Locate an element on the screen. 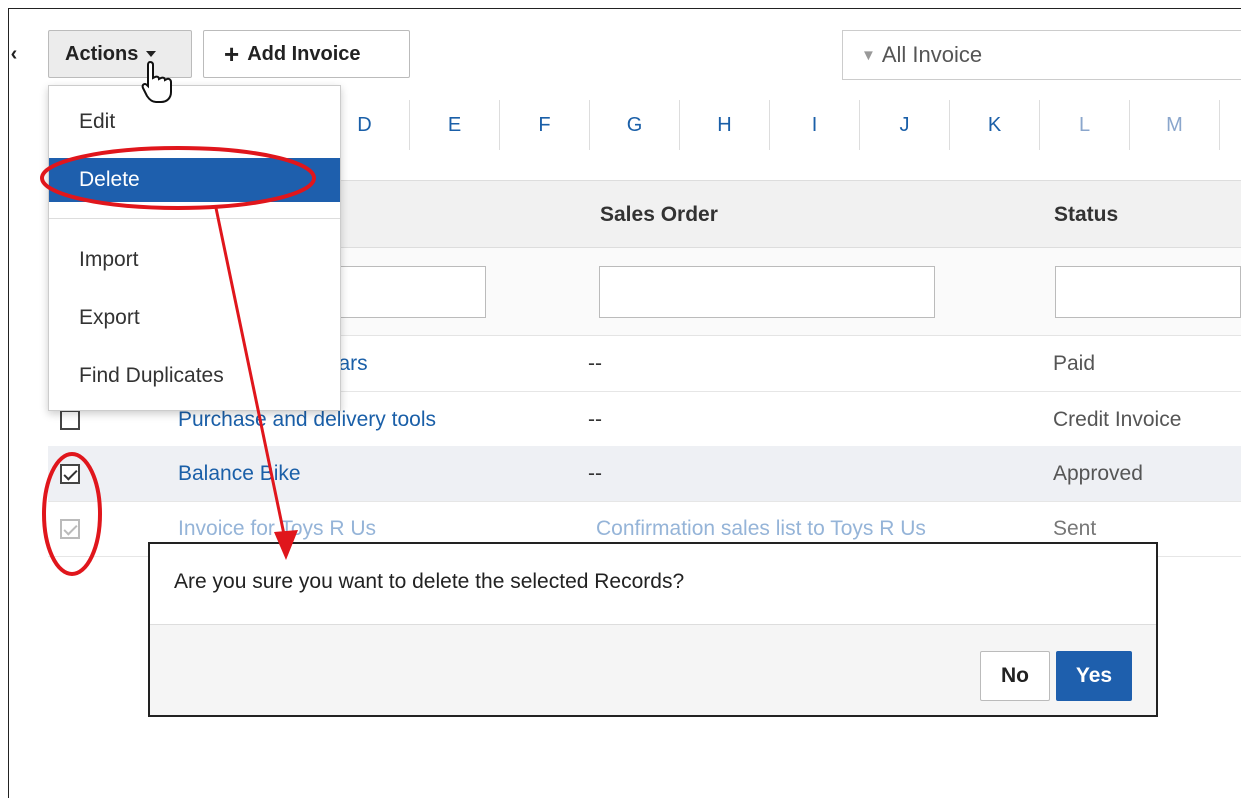 The image size is (1241, 798). sales-order-link: Confirmation sales list to Toys R Us is located at coordinates (761, 529).